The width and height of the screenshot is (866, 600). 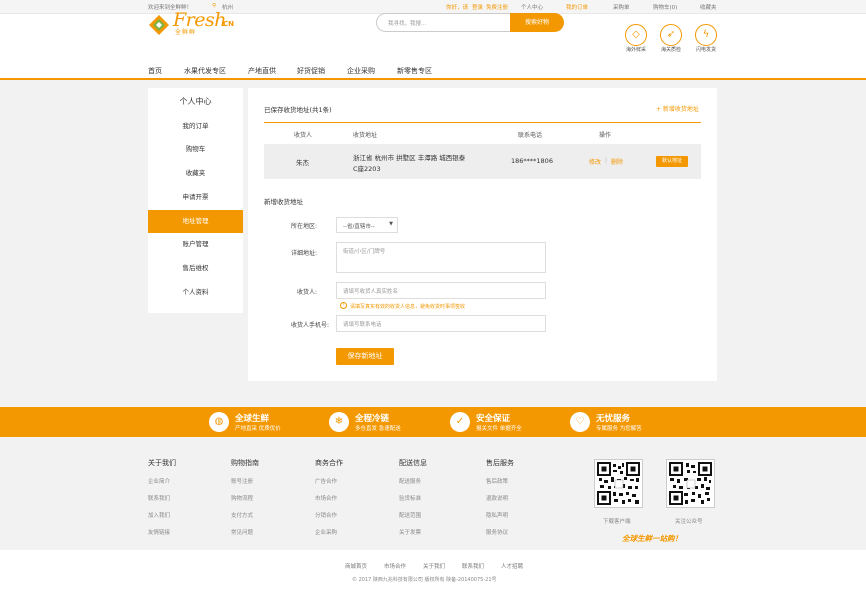 What do you see at coordinates (195, 173) in the screenshot?
I see `sidebar-item-favorites: 收藏夹` at bounding box center [195, 173].